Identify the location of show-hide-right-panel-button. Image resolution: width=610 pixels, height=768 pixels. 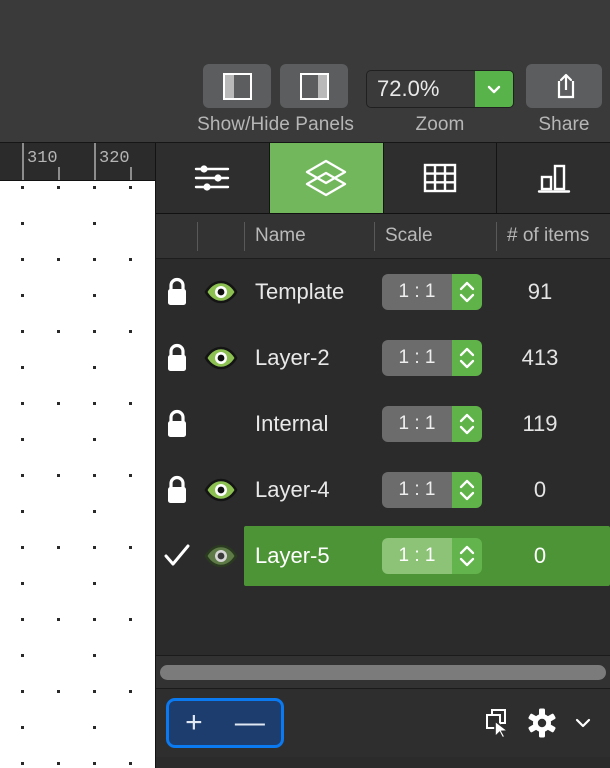
(314, 86).